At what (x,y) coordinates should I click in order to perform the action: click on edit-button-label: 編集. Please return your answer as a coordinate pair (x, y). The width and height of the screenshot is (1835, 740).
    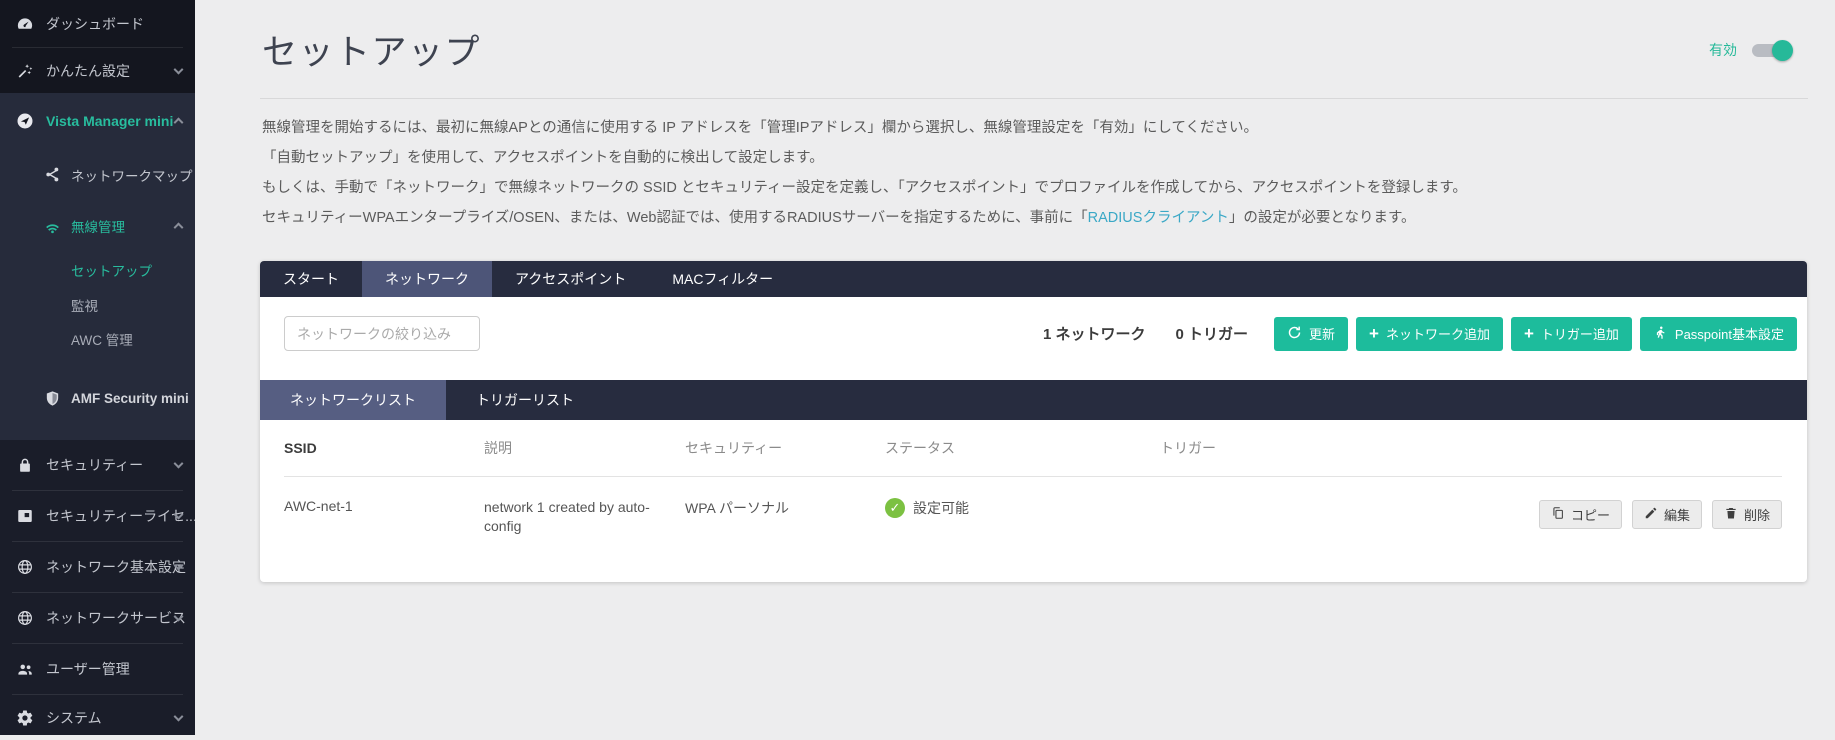
    Looking at the image, I should click on (1676, 515).